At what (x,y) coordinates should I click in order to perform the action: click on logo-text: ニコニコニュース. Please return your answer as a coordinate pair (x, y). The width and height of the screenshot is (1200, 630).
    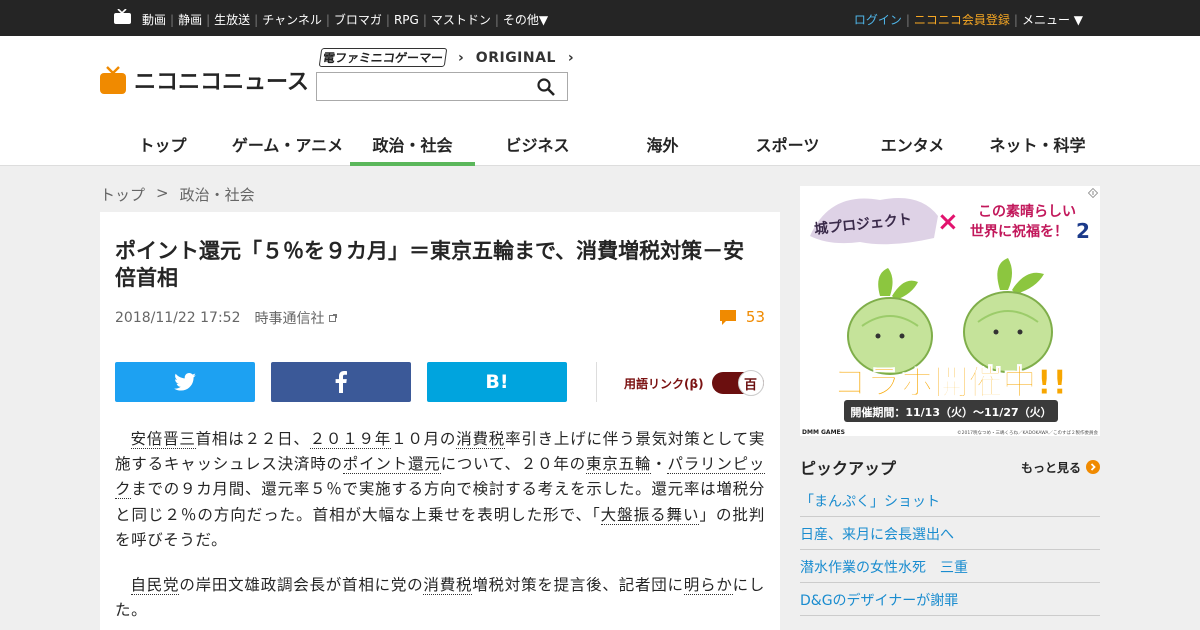
    Looking at the image, I should click on (221, 82).